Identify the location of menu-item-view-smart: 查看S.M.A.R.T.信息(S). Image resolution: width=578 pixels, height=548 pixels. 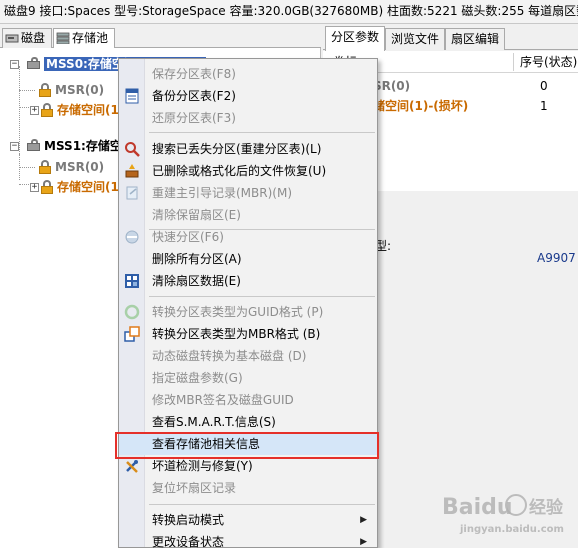
(248, 422).